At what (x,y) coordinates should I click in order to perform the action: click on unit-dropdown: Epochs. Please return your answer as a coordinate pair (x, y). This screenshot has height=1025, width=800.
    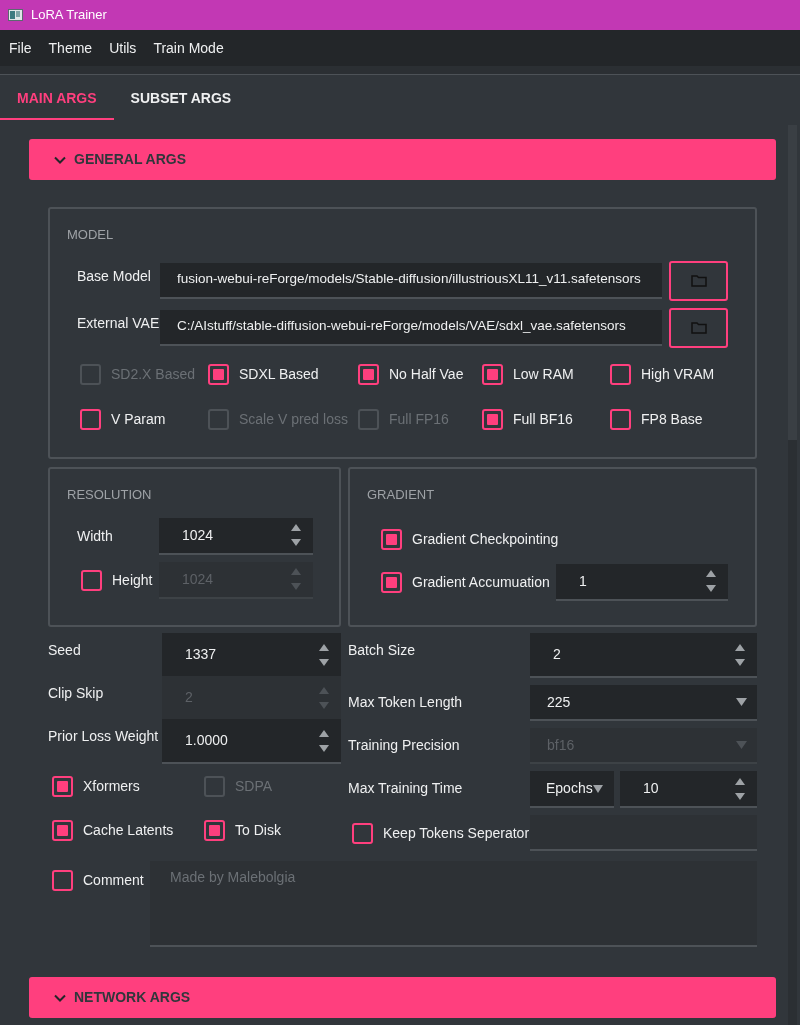
    Looking at the image, I should click on (572, 789).